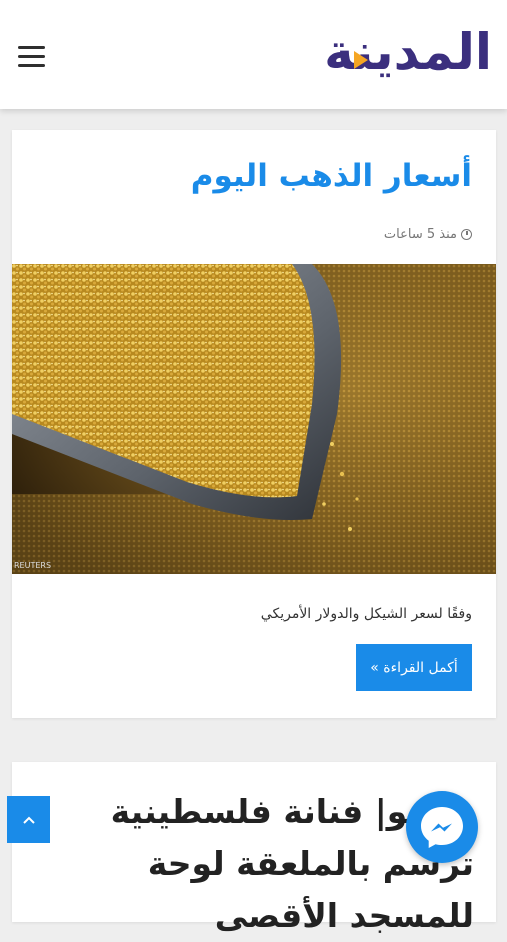  I want to click on post-time: منذ 5 ساعات, so click(420, 234).